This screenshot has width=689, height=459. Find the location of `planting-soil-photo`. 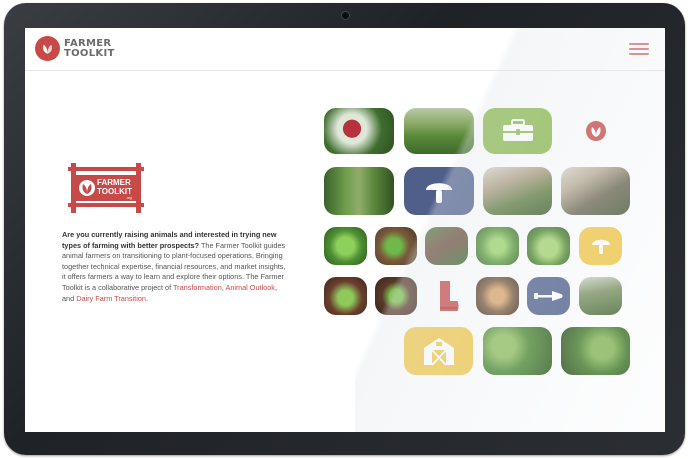

planting-soil-photo is located at coordinates (396, 296).